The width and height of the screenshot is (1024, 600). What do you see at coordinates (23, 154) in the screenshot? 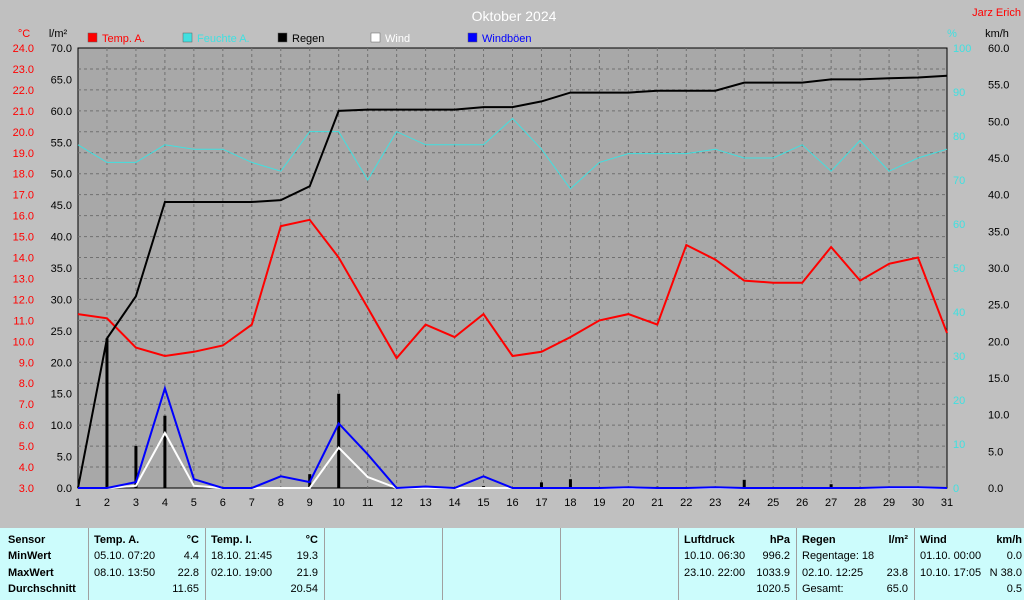
I see `temp-tick-label: 19.0` at bounding box center [23, 154].